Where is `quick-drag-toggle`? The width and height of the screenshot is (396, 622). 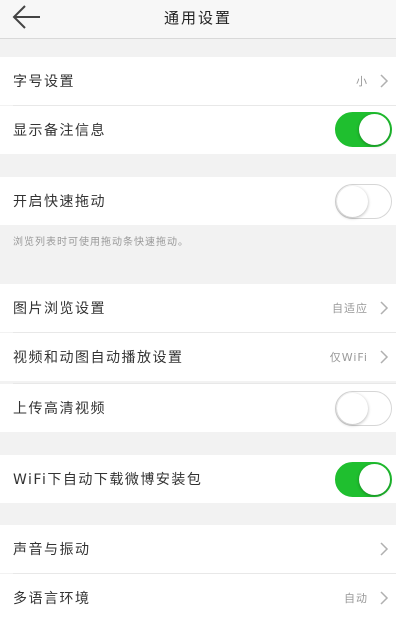
quick-drag-toggle is located at coordinates (363, 201).